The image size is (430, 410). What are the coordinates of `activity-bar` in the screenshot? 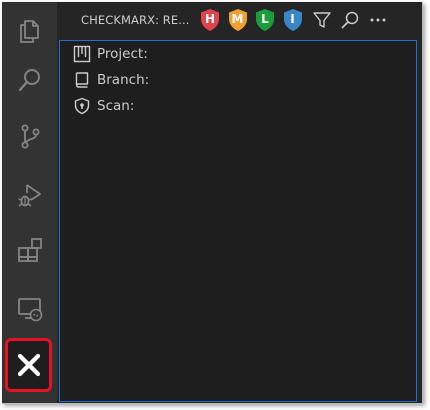 It's located at (29, 202).